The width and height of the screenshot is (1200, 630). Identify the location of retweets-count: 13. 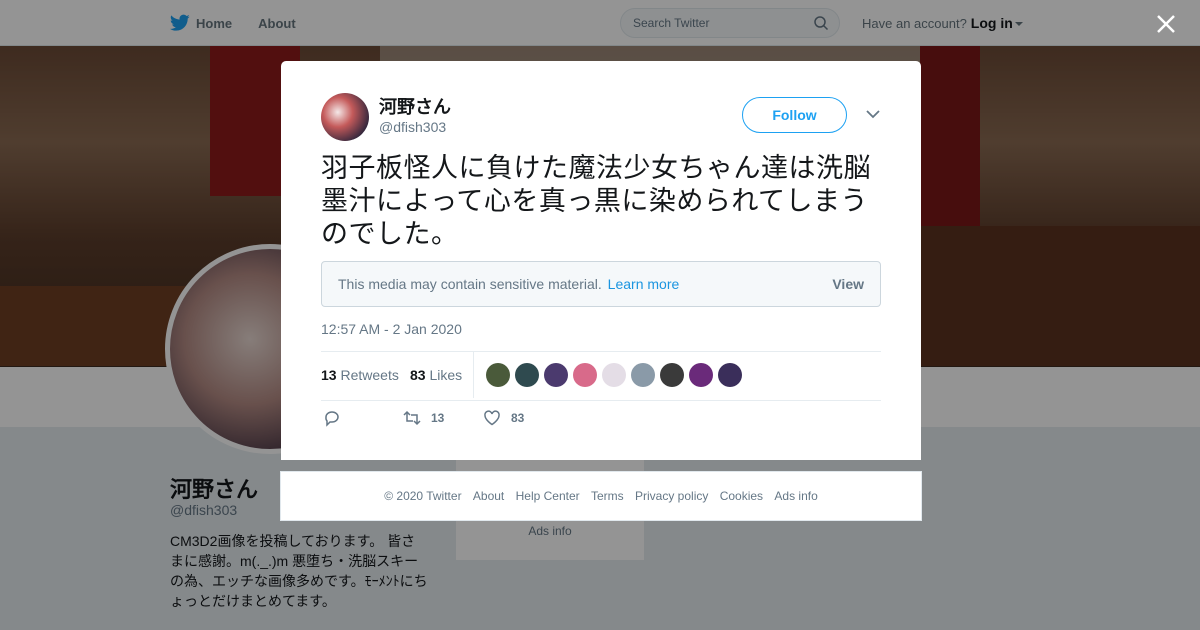
(329, 375).